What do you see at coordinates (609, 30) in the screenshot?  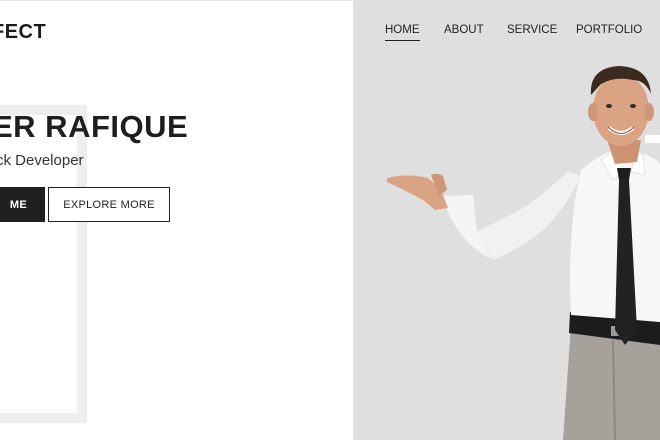 I see `nav-item-portfolio: PORTFOLIO` at bounding box center [609, 30].